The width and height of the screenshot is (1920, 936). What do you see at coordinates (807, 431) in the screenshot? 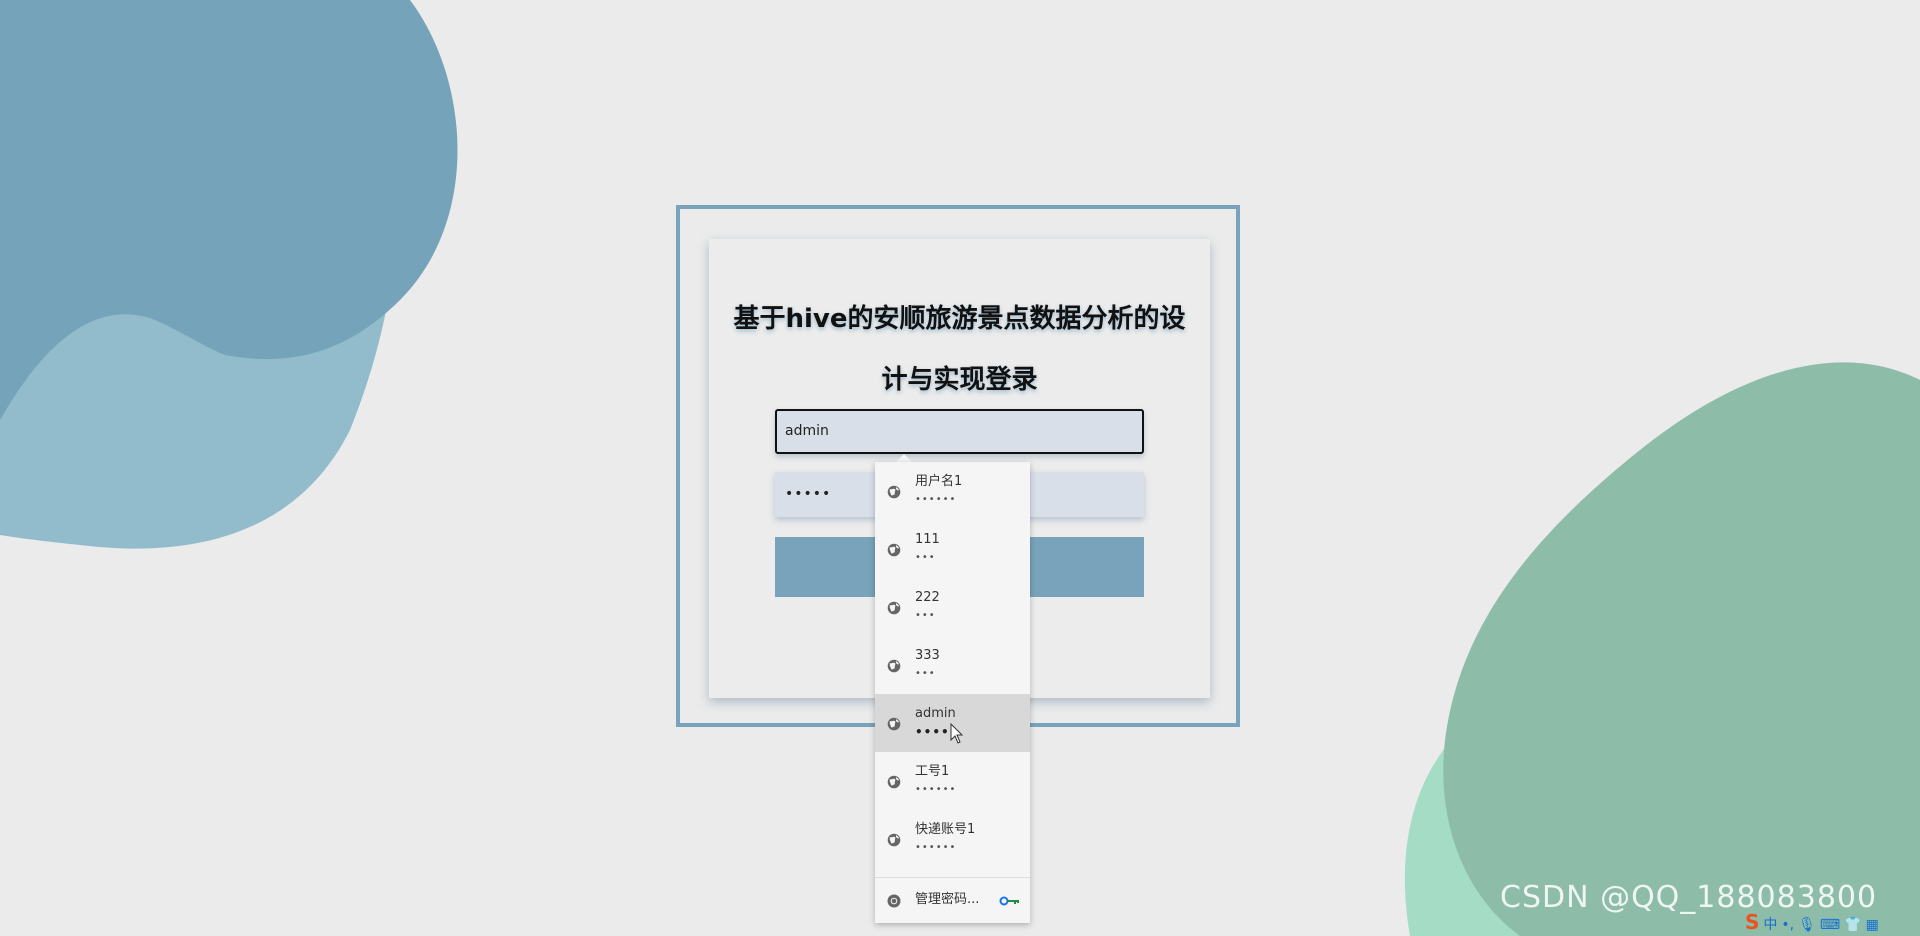
I see `username-value: admin` at bounding box center [807, 431].